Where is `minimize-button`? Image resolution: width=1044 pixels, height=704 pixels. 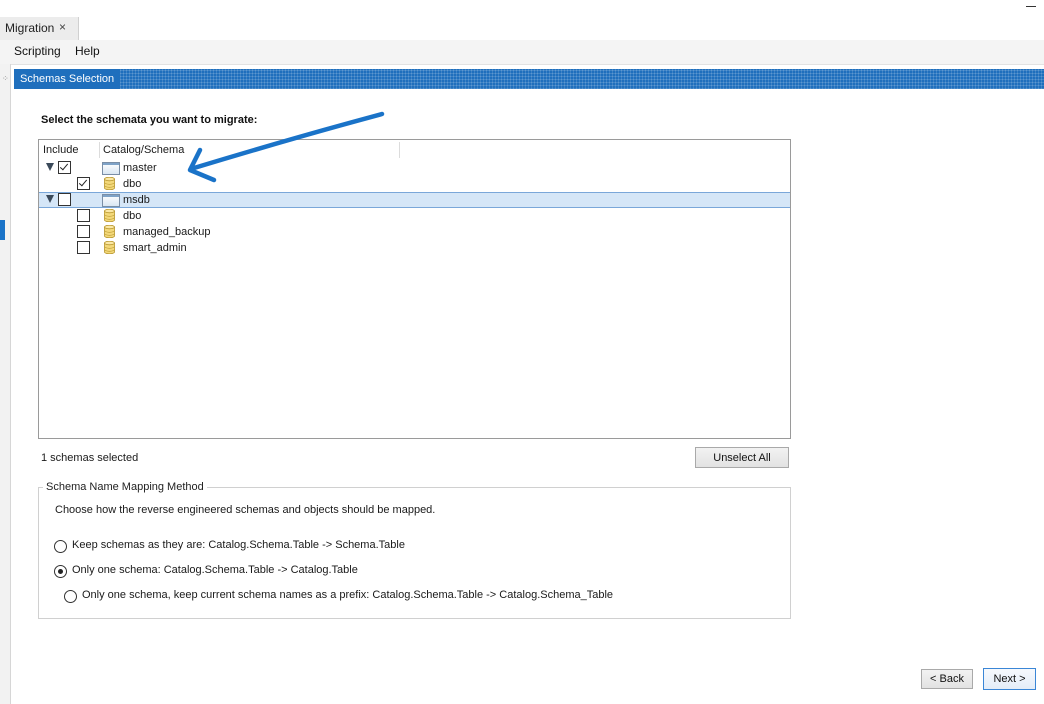 minimize-button is located at coordinates (1031, 5).